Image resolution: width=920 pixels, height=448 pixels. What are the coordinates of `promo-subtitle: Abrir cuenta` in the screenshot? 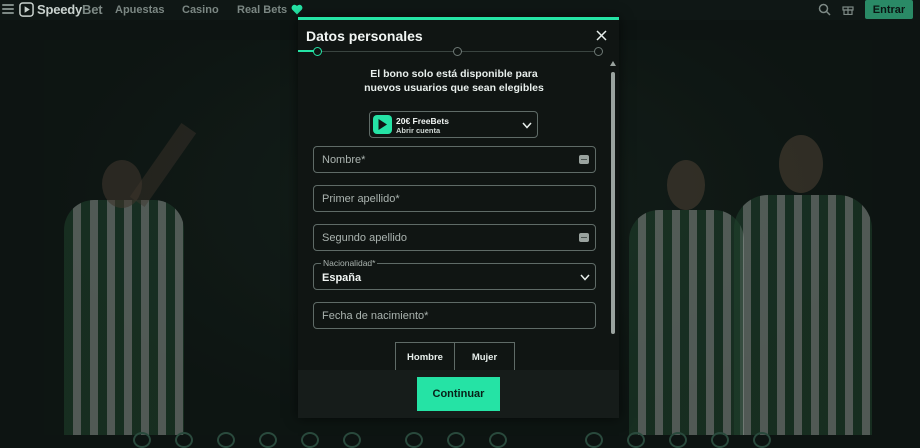 It's located at (418, 130).